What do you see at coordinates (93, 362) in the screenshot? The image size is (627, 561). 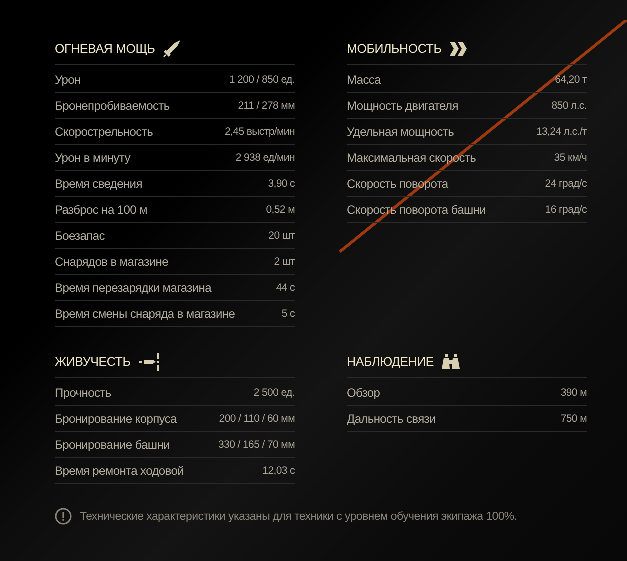 I see `section-title: ЖИВУЧЕСТЬ` at bounding box center [93, 362].